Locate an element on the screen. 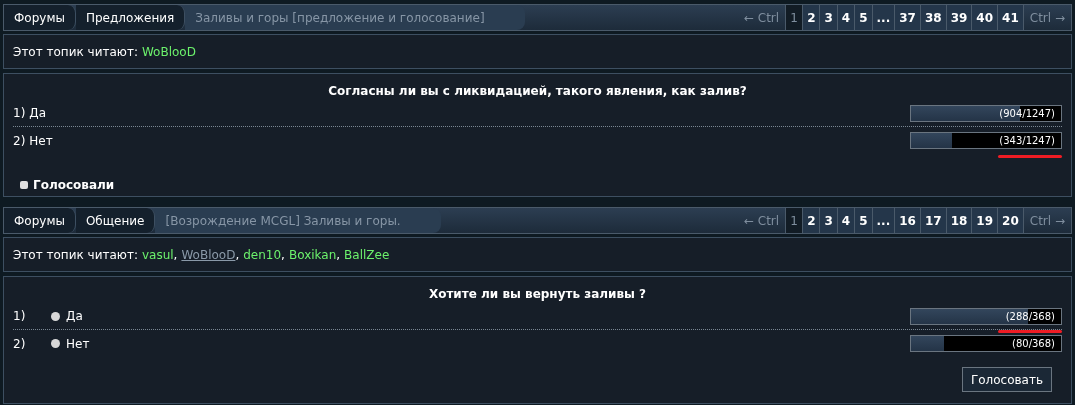 The width and height of the screenshot is (1075, 405). voters-link: Голосовали is located at coordinates (74, 185).